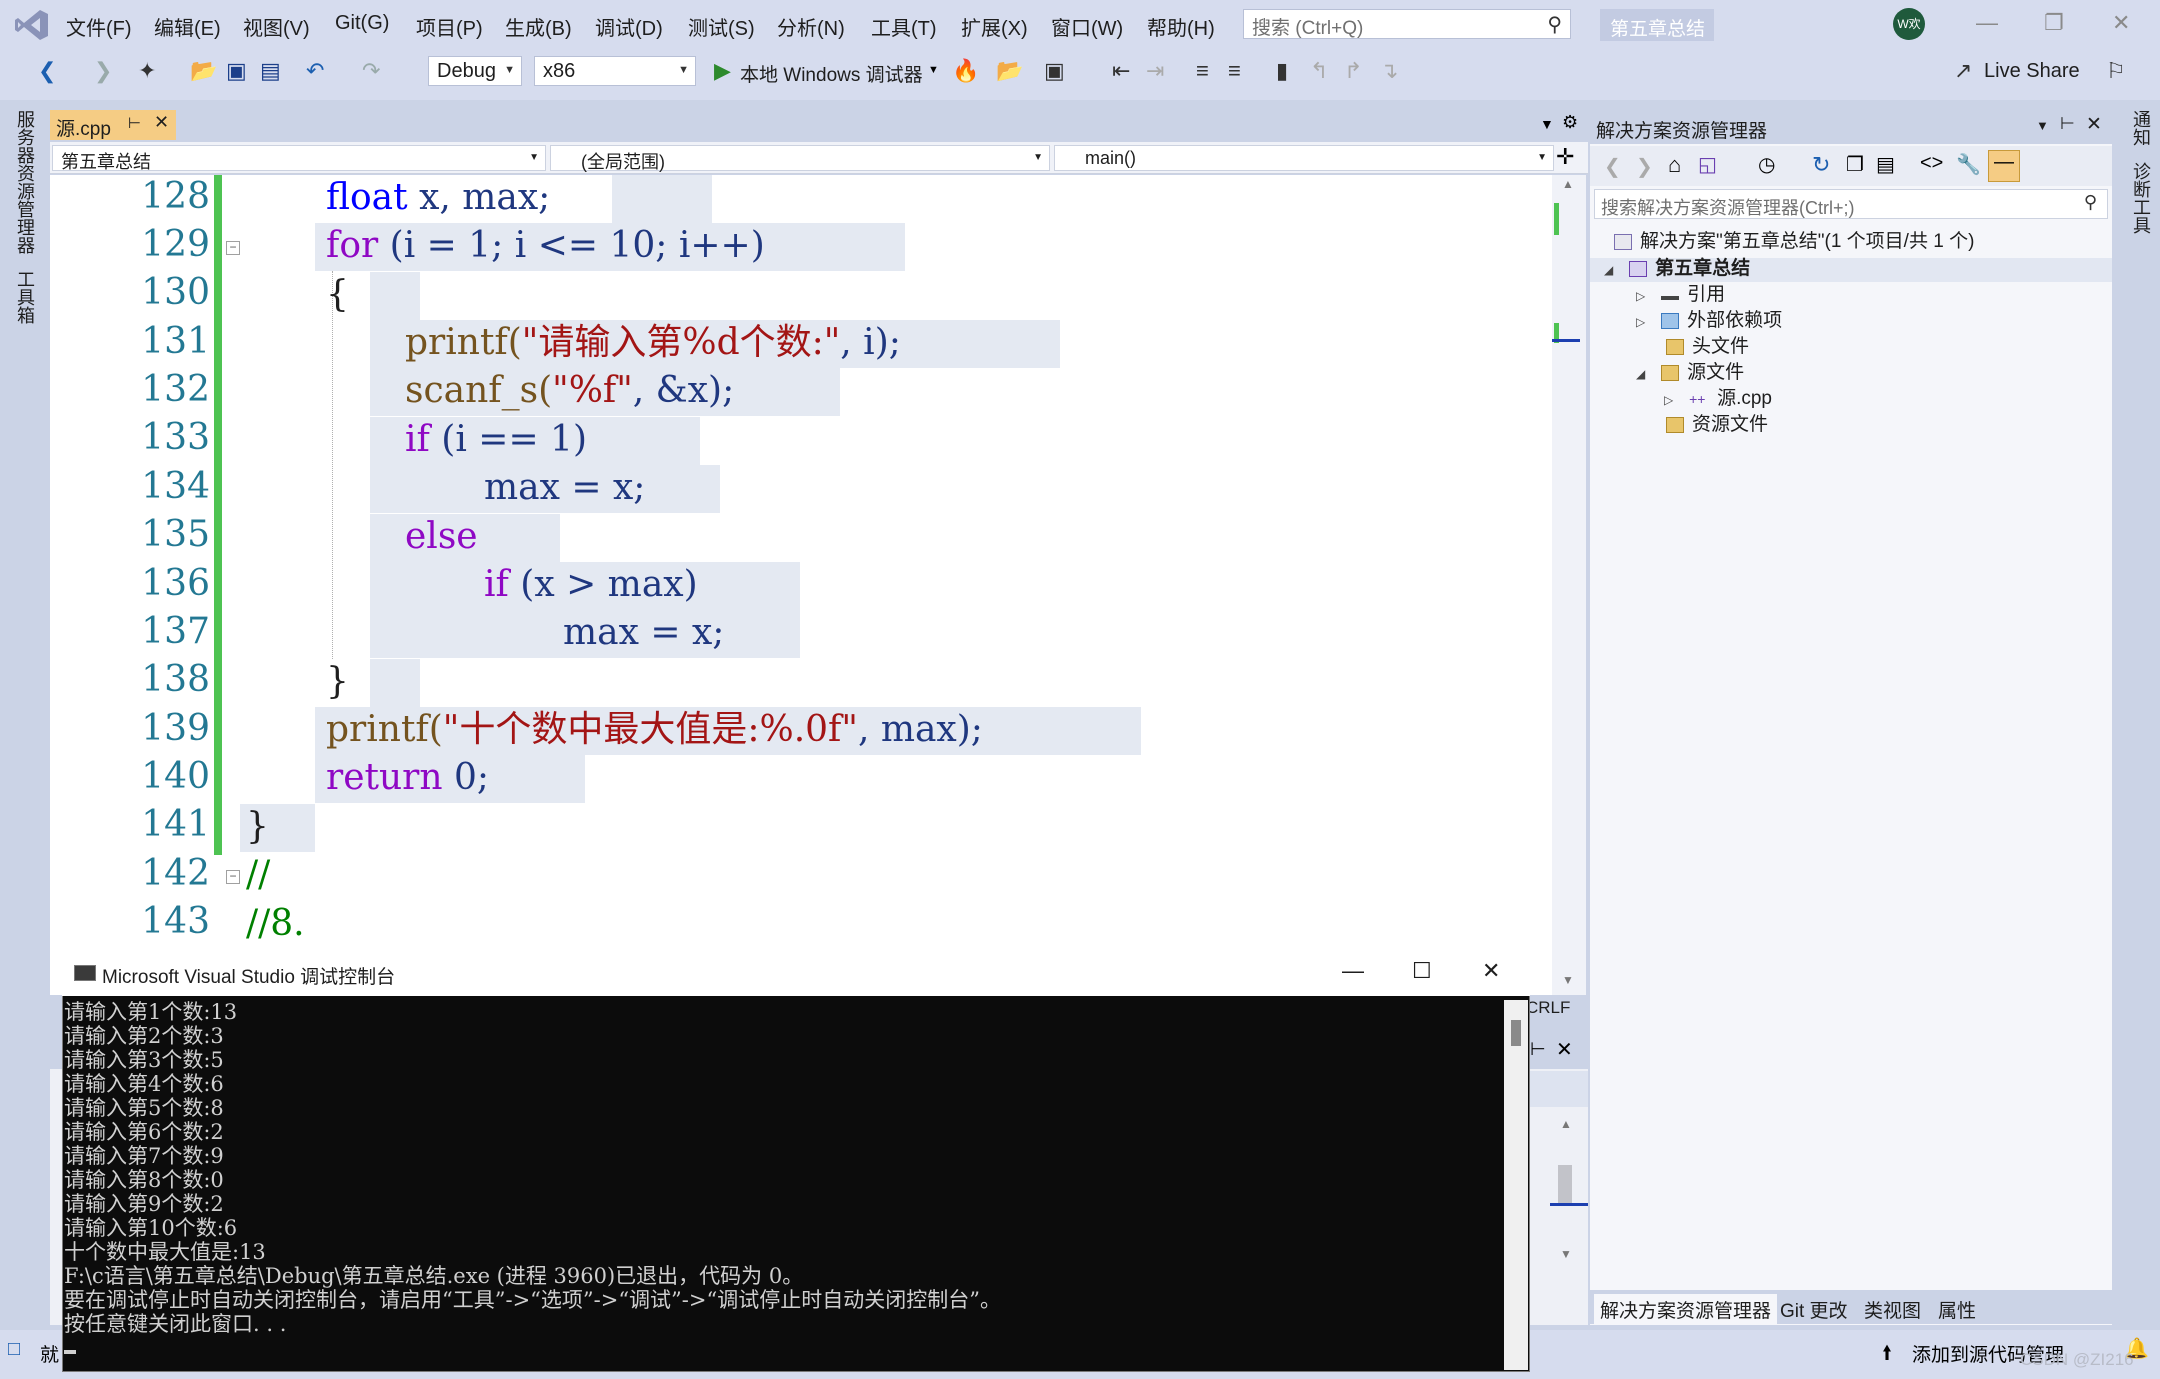  Describe the element at coordinates (2141, 128) in the screenshot. I see `notifications-tab: 通知` at that location.